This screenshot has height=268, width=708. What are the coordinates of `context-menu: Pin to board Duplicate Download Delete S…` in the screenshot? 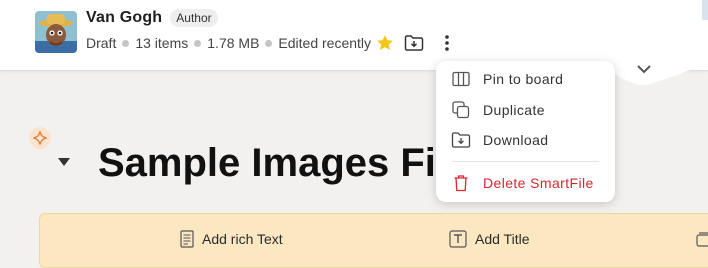 It's located at (525, 131).